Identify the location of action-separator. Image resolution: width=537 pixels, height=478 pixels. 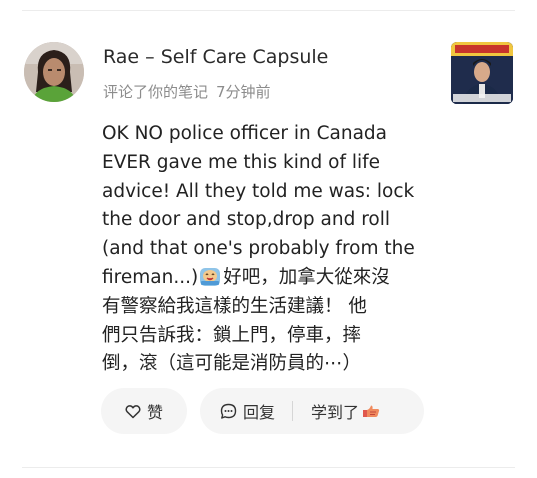
(293, 411).